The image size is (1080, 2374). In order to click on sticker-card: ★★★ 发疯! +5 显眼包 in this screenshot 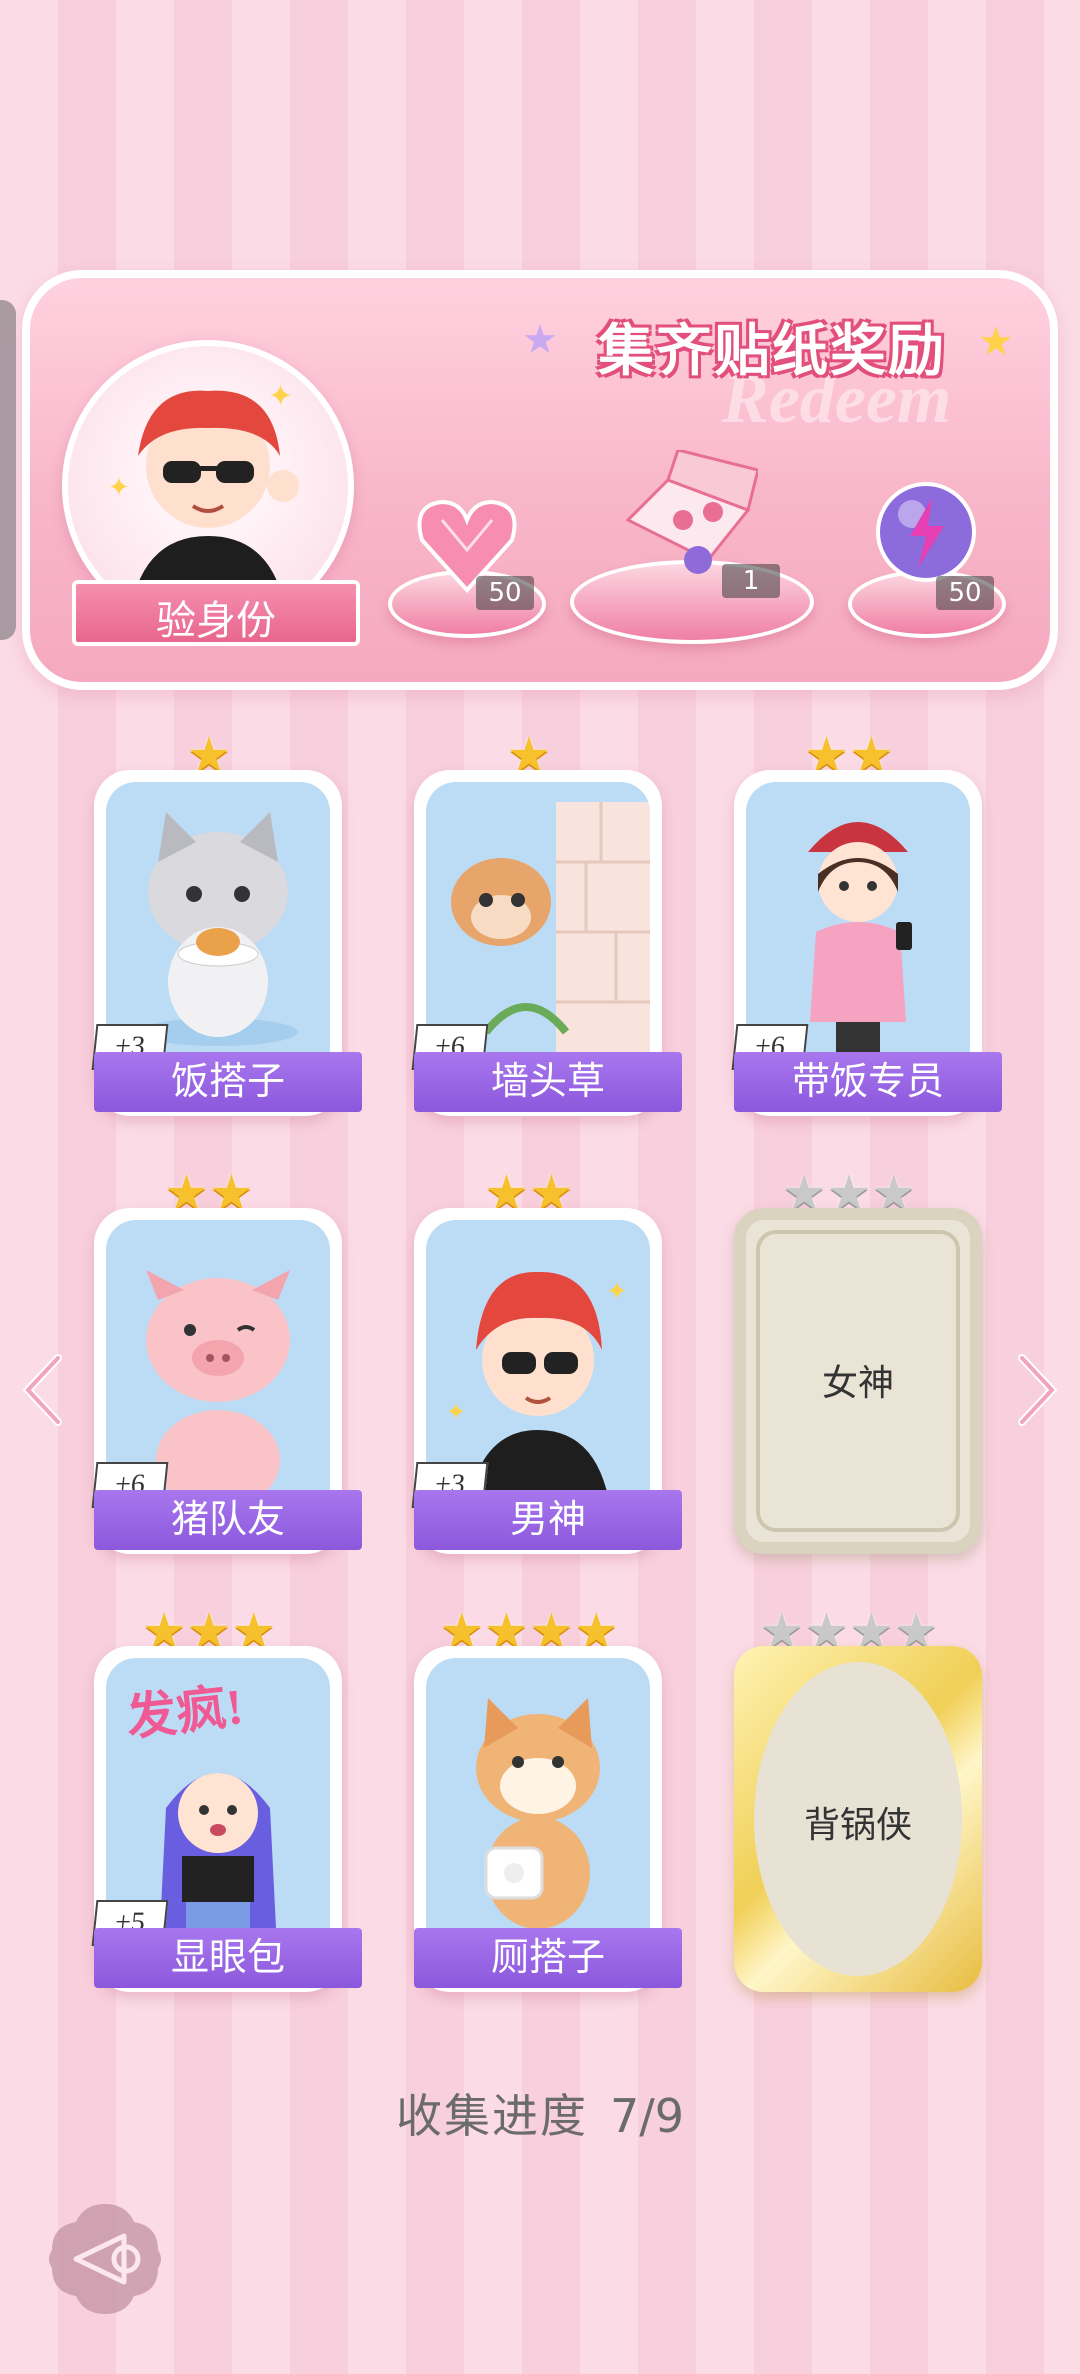, I will do `click(218, 1801)`.